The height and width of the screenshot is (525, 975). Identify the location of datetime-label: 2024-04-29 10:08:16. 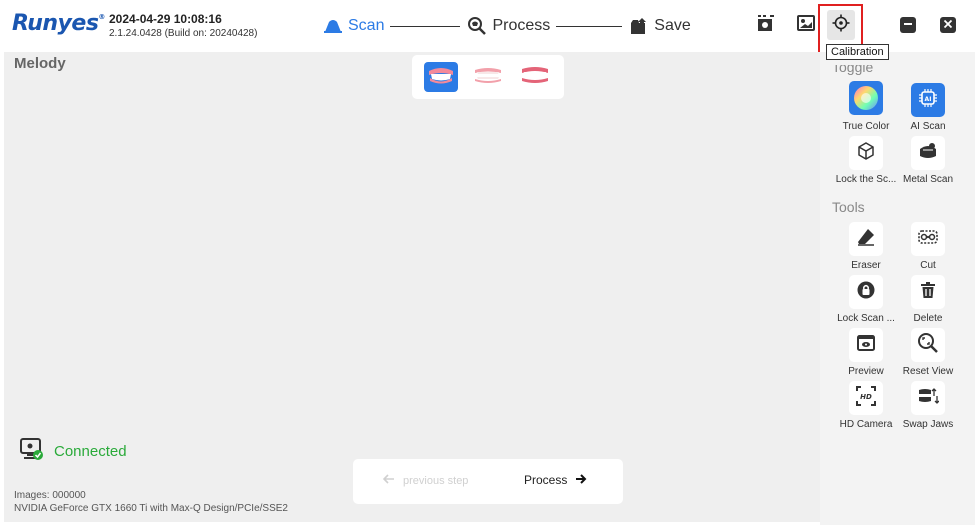
(165, 19).